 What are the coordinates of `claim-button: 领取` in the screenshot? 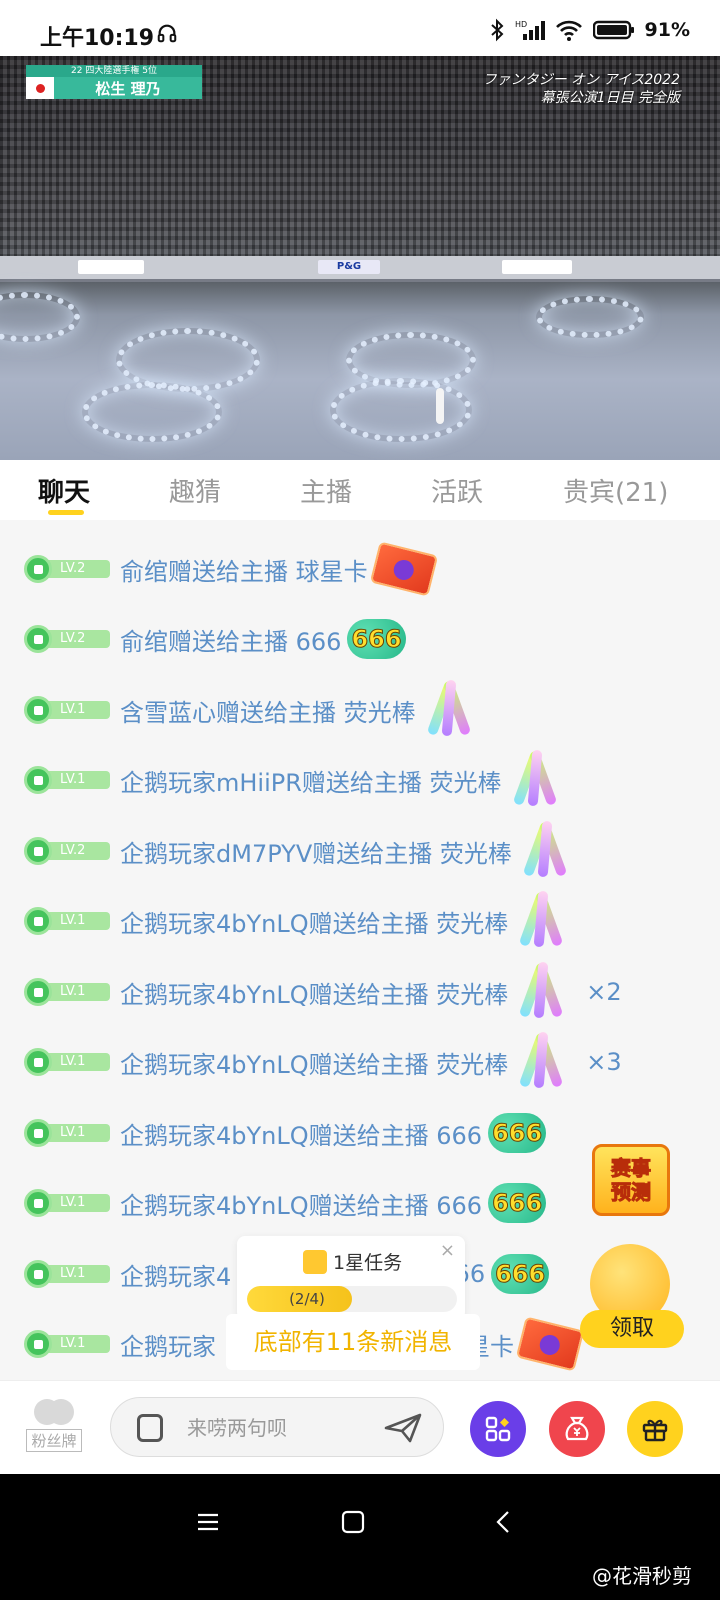 It's located at (632, 1329).